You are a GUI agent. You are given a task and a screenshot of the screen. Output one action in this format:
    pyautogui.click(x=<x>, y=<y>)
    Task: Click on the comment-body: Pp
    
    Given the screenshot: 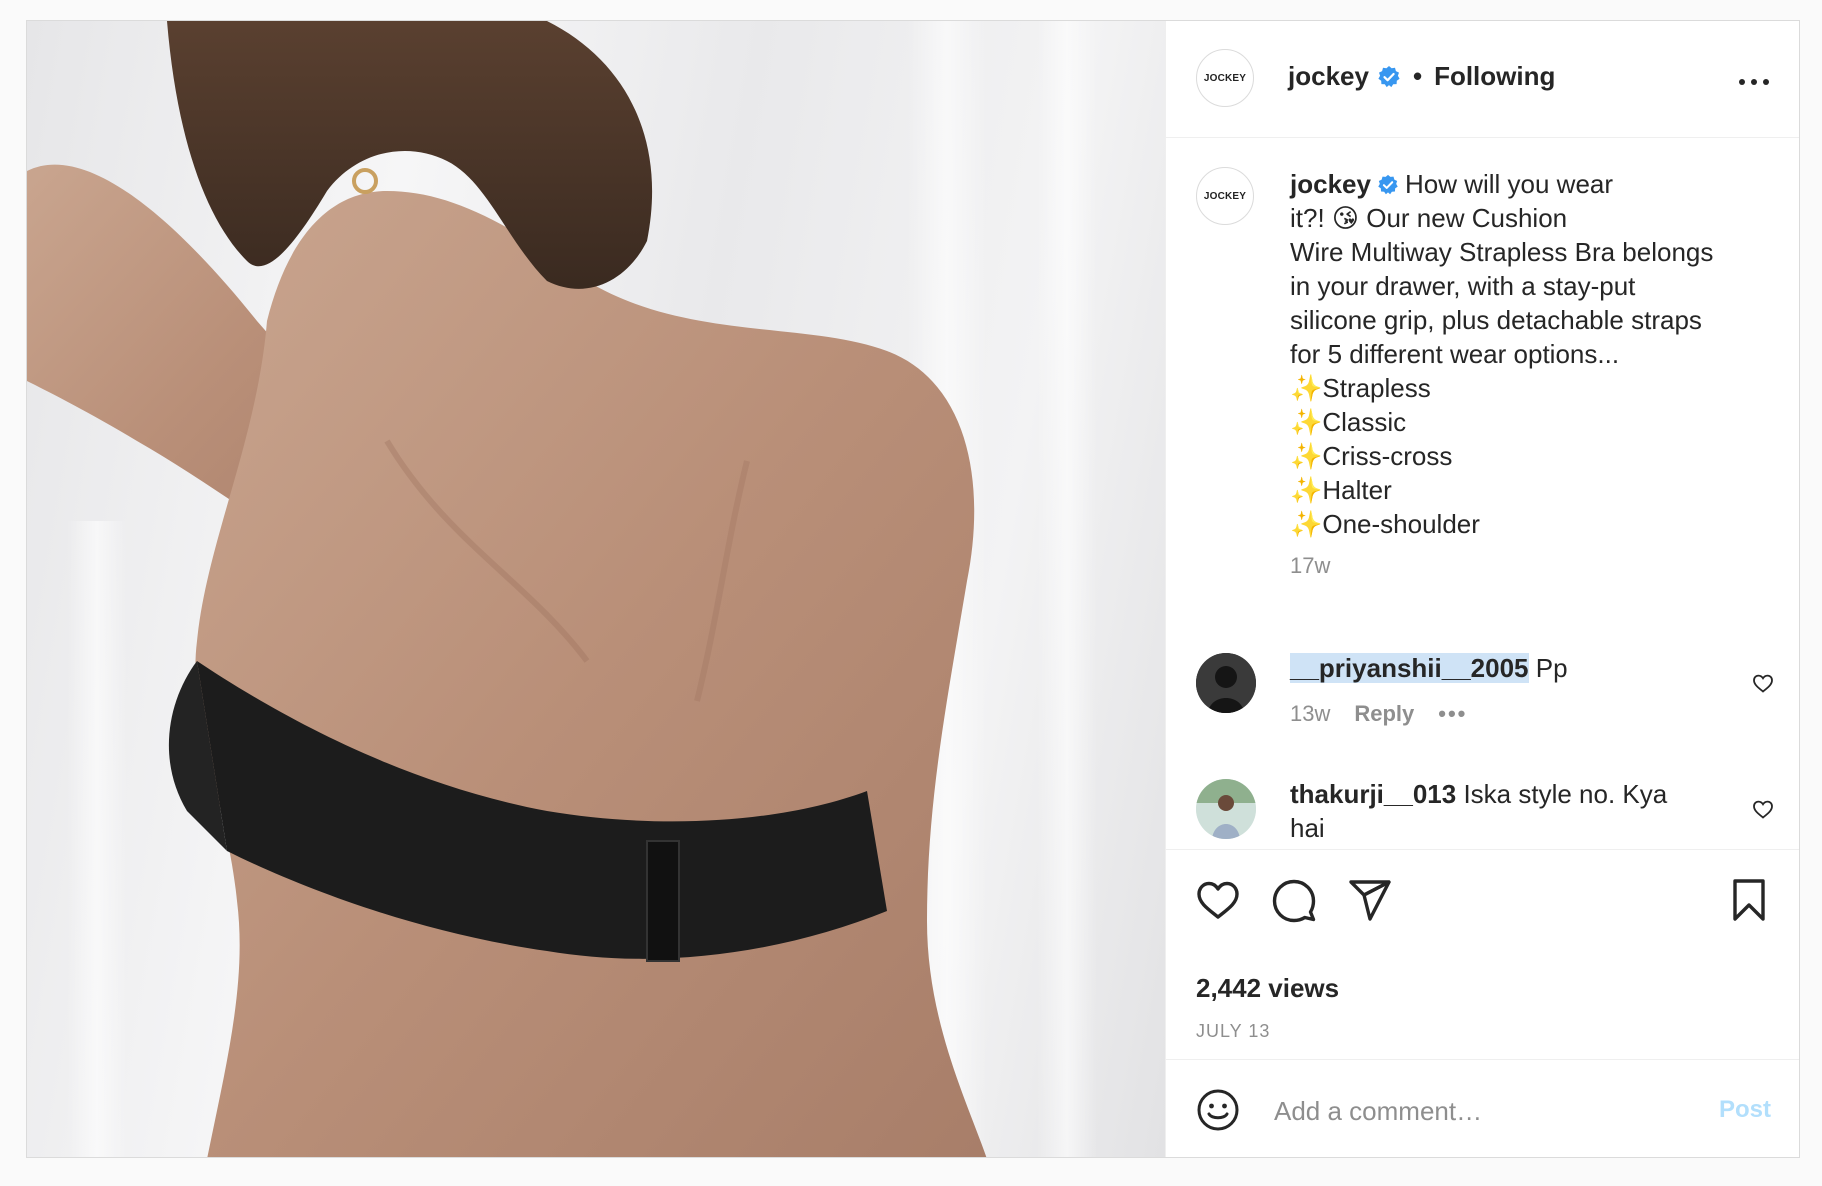 What is the action you would take?
    pyautogui.click(x=1551, y=668)
    